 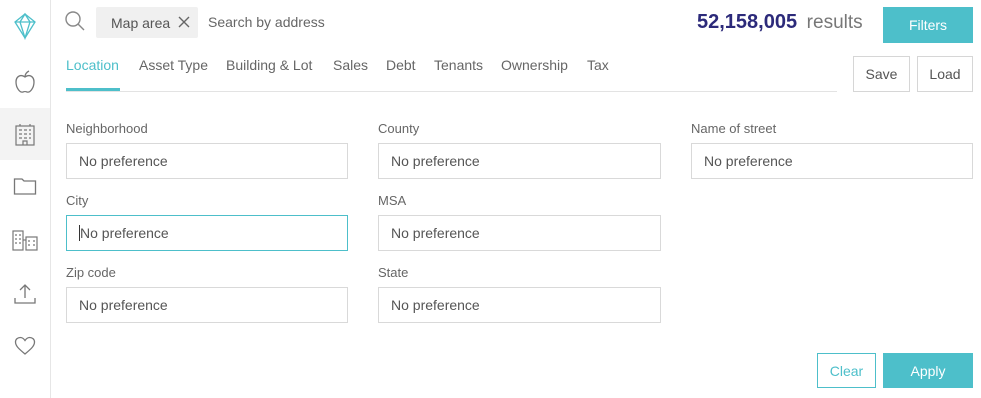 What do you see at coordinates (393, 272) in the screenshot?
I see `state-label: State` at bounding box center [393, 272].